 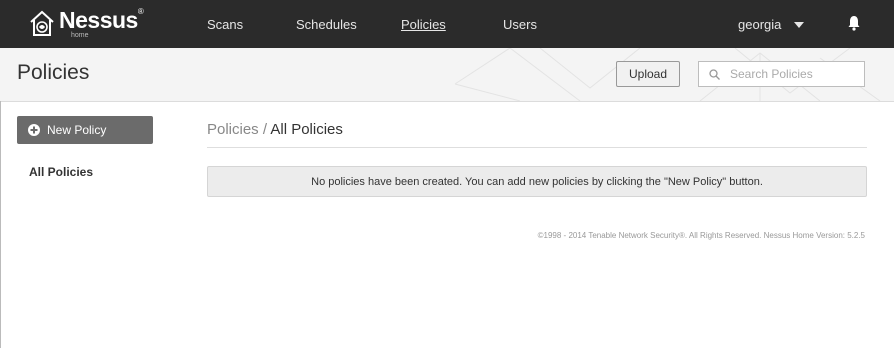 What do you see at coordinates (760, 24) in the screenshot?
I see `username: georgia` at bounding box center [760, 24].